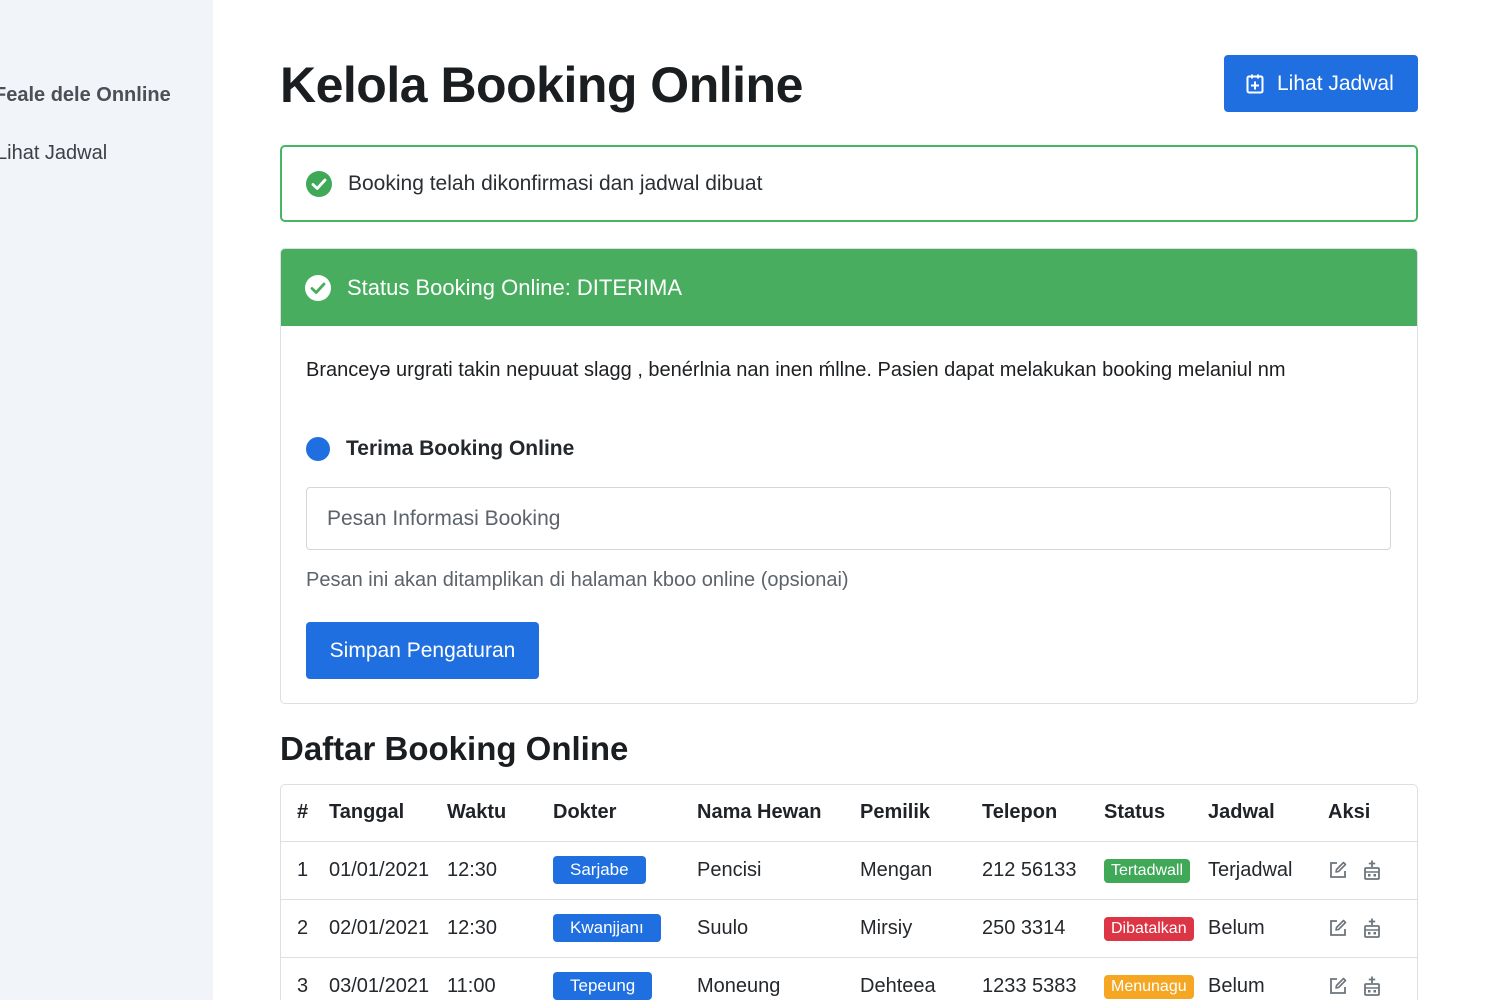 The height and width of the screenshot is (1000, 1500). Describe the element at coordinates (849, 287) in the screenshot. I see `status-card-header: Status Booking Online: DITERIMA` at that location.